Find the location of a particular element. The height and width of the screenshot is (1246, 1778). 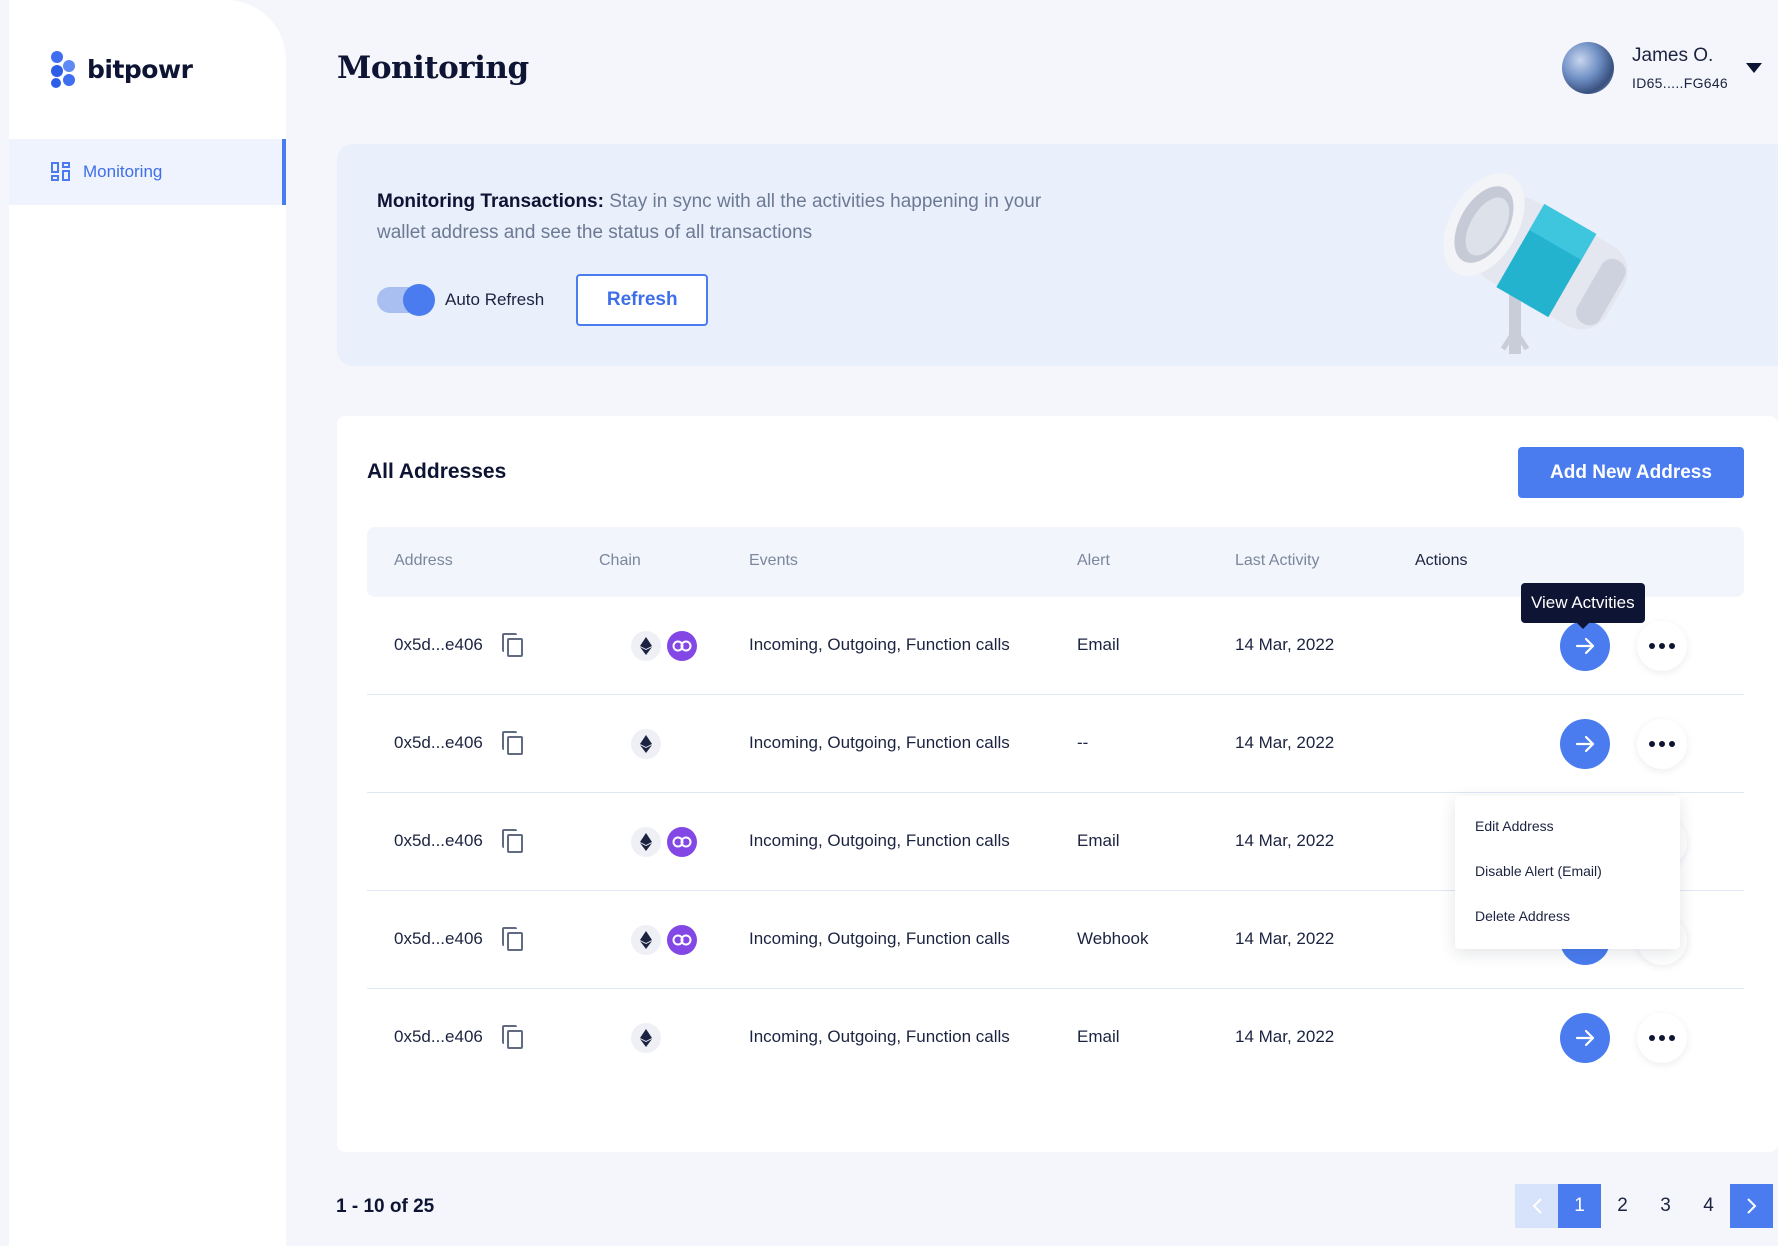

user-id: ID65.....FG646 is located at coordinates (1680, 83).